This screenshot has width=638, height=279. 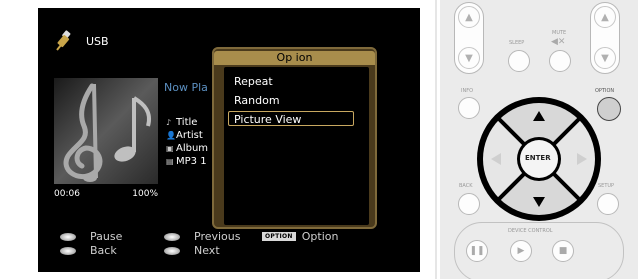 What do you see at coordinates (559, 33) in the screenshot?
I see `mute-label: MUTE` at bounding box center [559, 33].